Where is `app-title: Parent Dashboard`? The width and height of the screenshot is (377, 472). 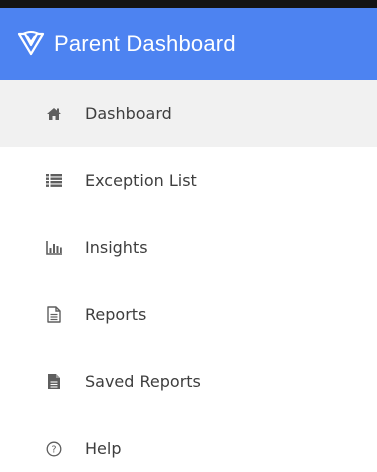 app-title: Parent Dashboard is located at coordinates (145, 43).